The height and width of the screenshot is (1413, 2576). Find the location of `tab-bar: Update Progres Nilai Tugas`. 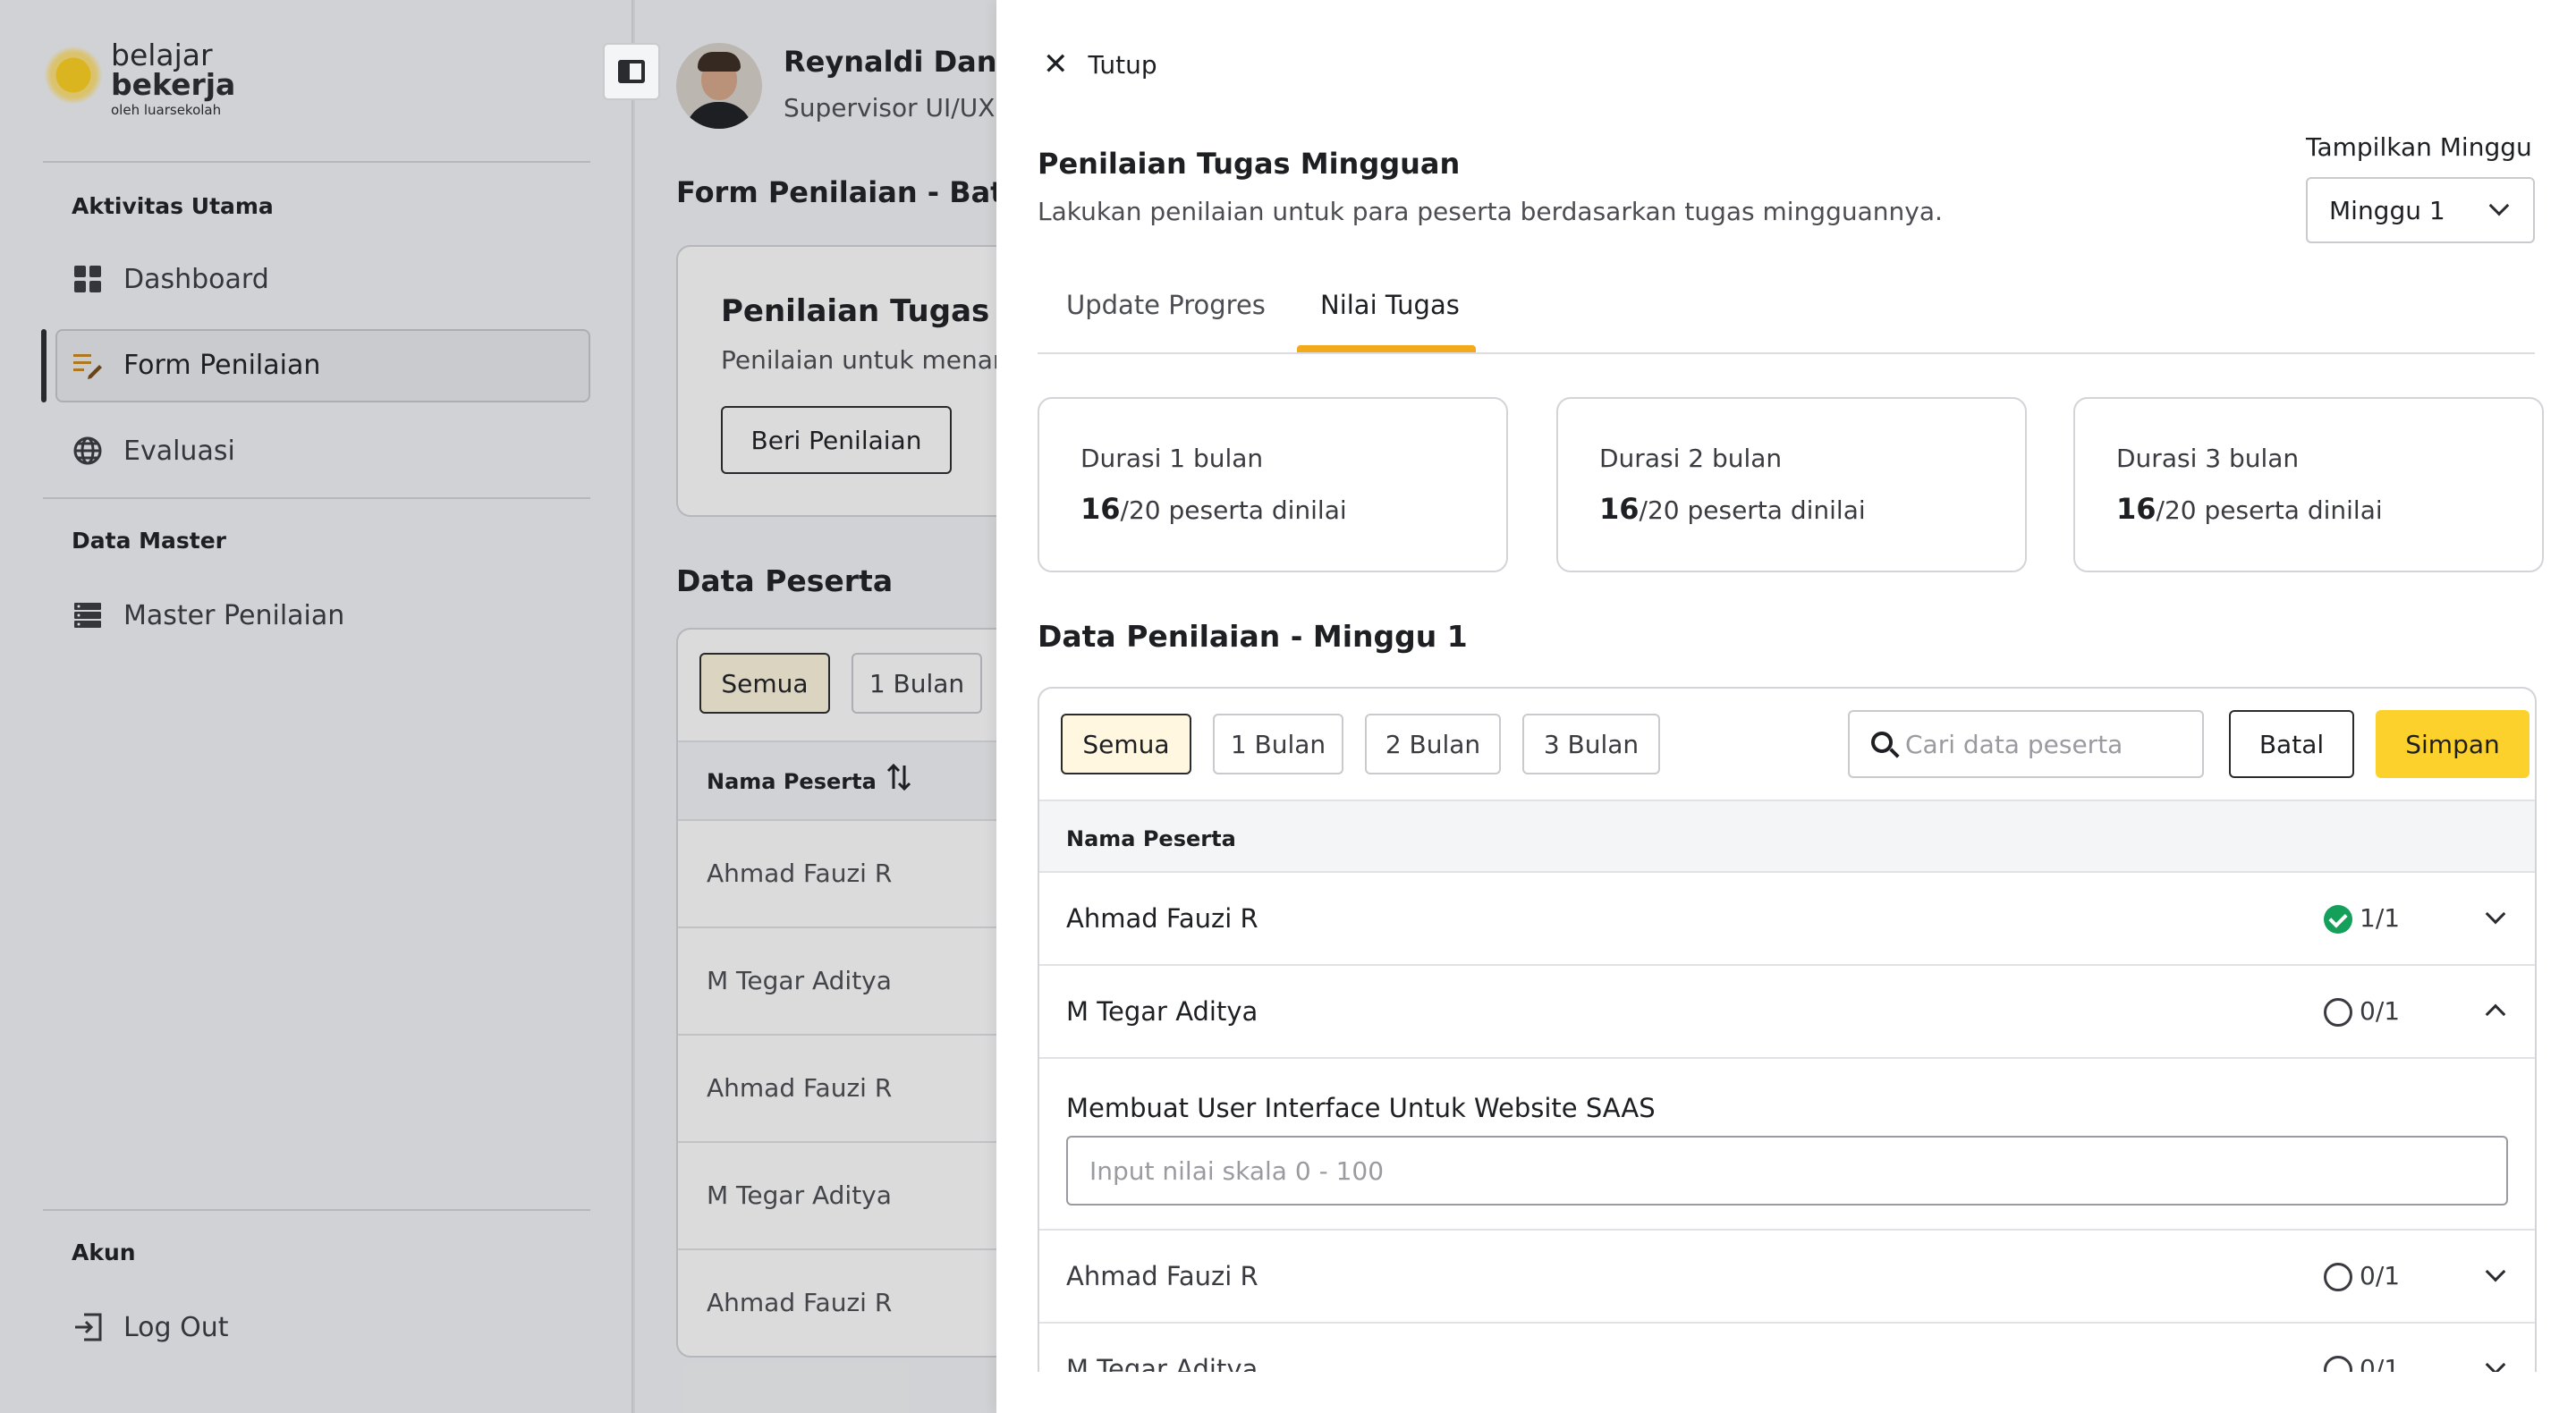

tab-bar: Update Progres Nilai Tugas is located at coordinates (1786, 311).